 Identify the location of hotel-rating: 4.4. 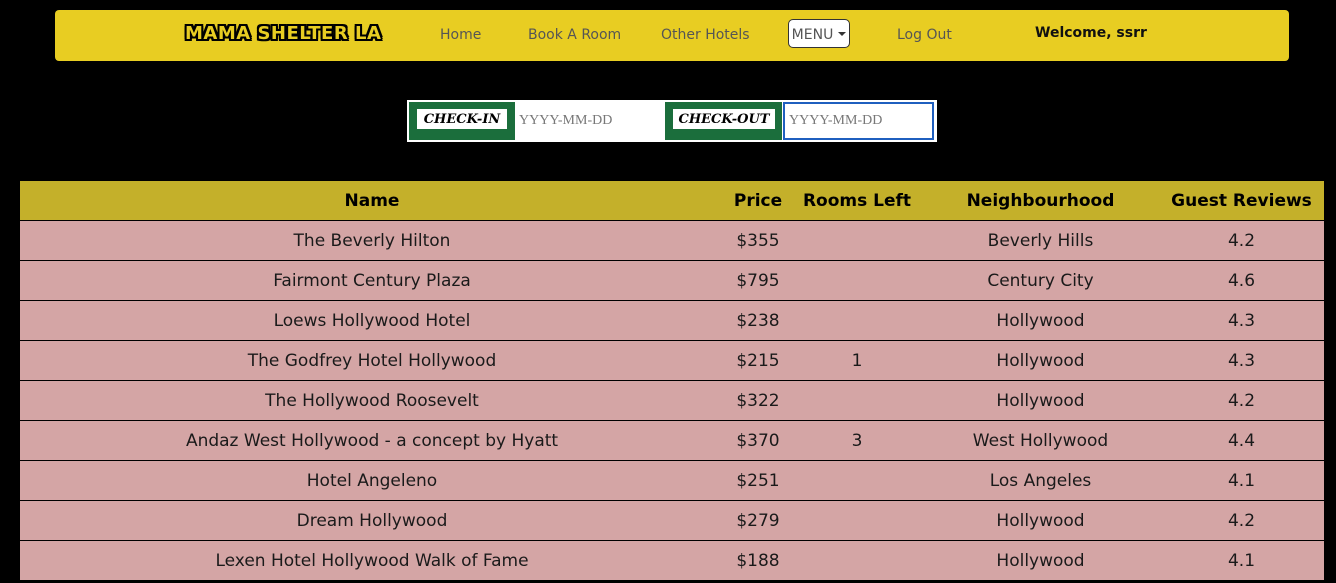
(1241, 440).